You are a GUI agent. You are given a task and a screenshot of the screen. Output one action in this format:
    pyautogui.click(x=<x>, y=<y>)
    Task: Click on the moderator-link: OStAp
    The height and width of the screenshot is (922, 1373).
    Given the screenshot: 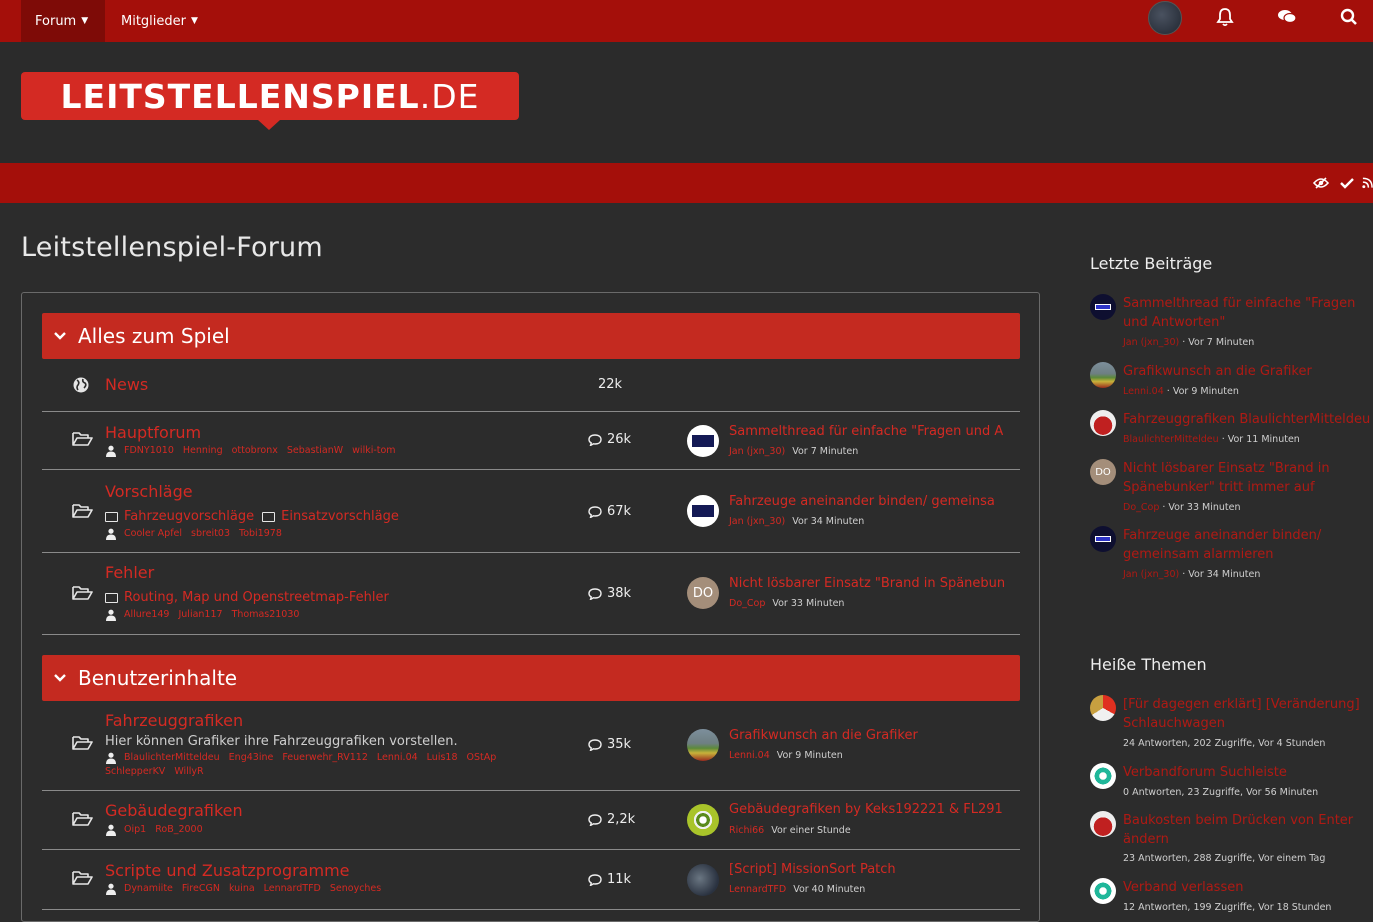 What is the action you would take?
    pyautogui.click(x=482, y=758)
    